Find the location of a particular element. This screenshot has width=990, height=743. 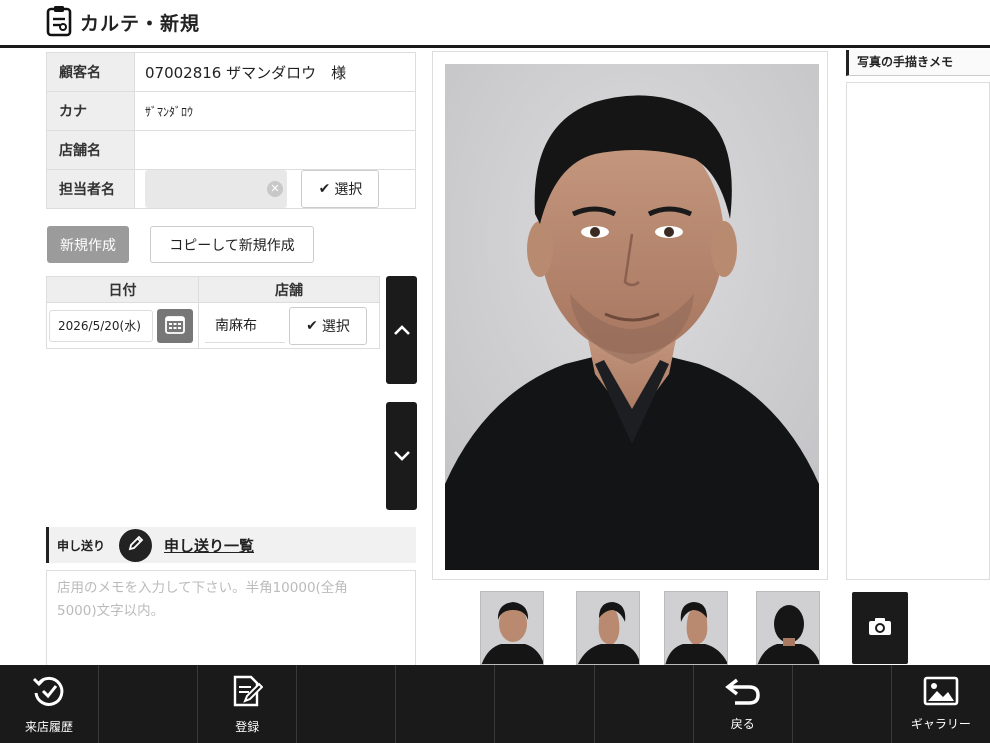

staff-name-cell: ✕ ✔ 選択 is located at coordinates (275, 189).